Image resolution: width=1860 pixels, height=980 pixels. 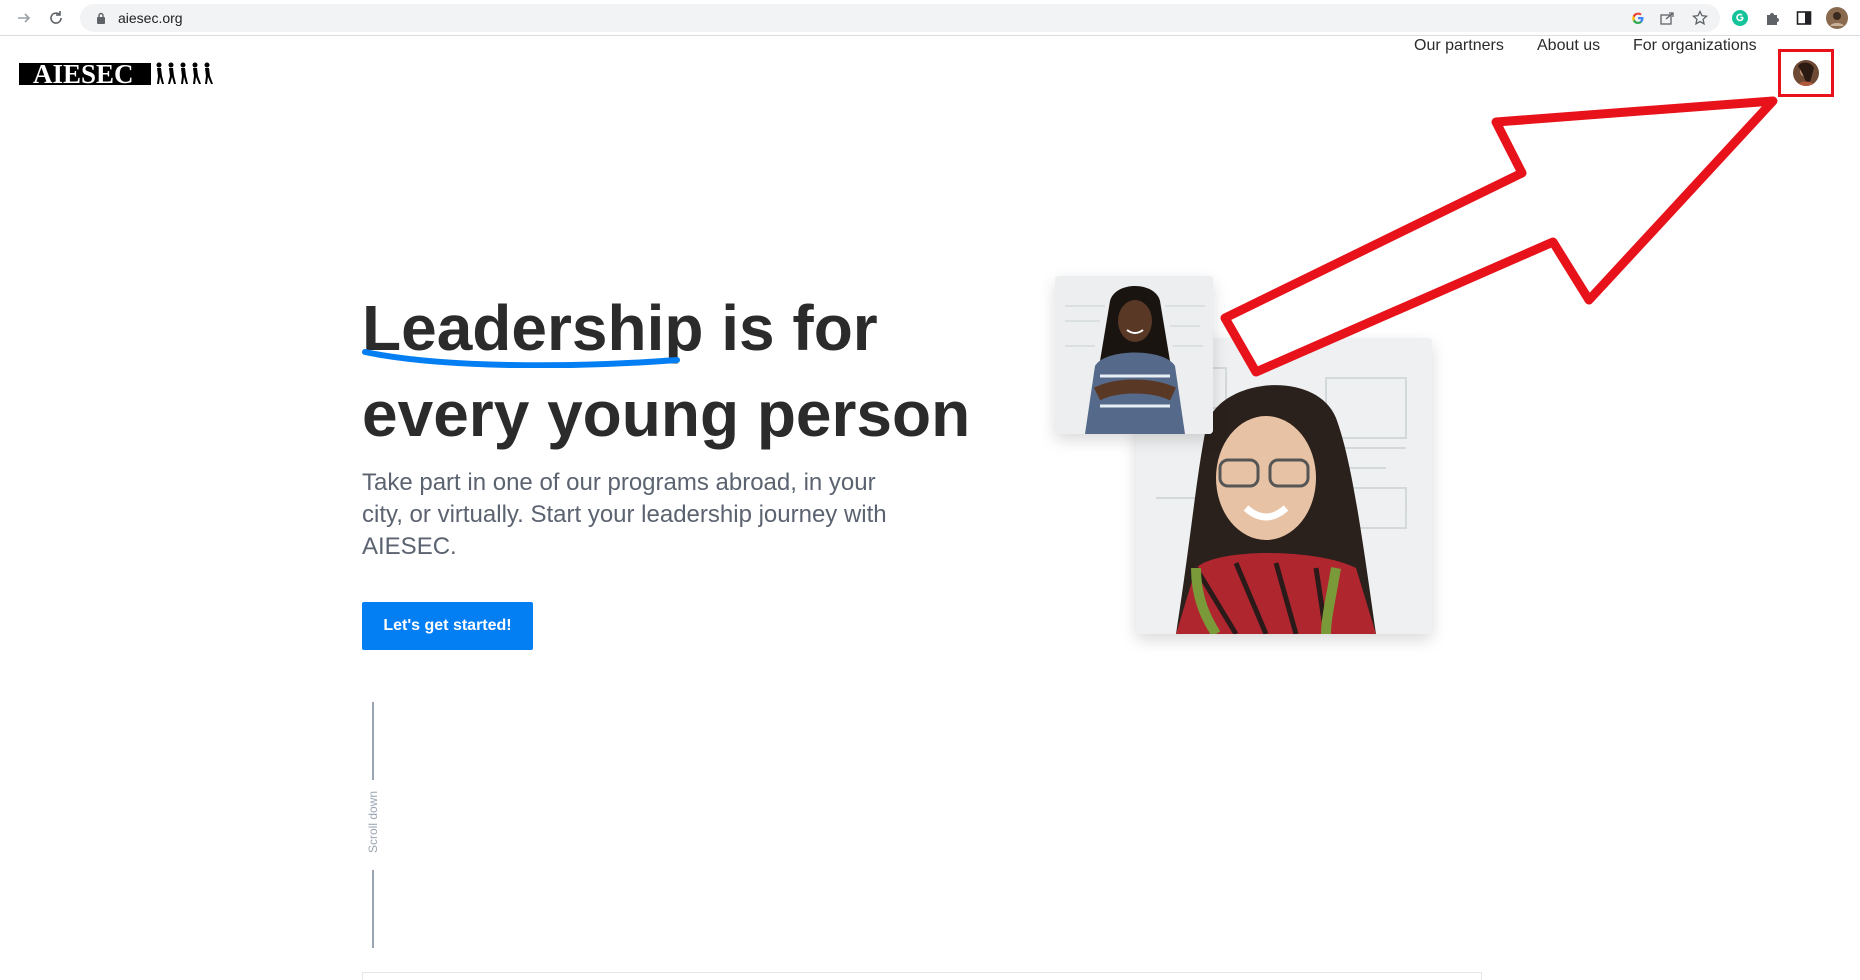 I want to click on browser-toolbar: aiesec.org, so click(x=930, y=18).